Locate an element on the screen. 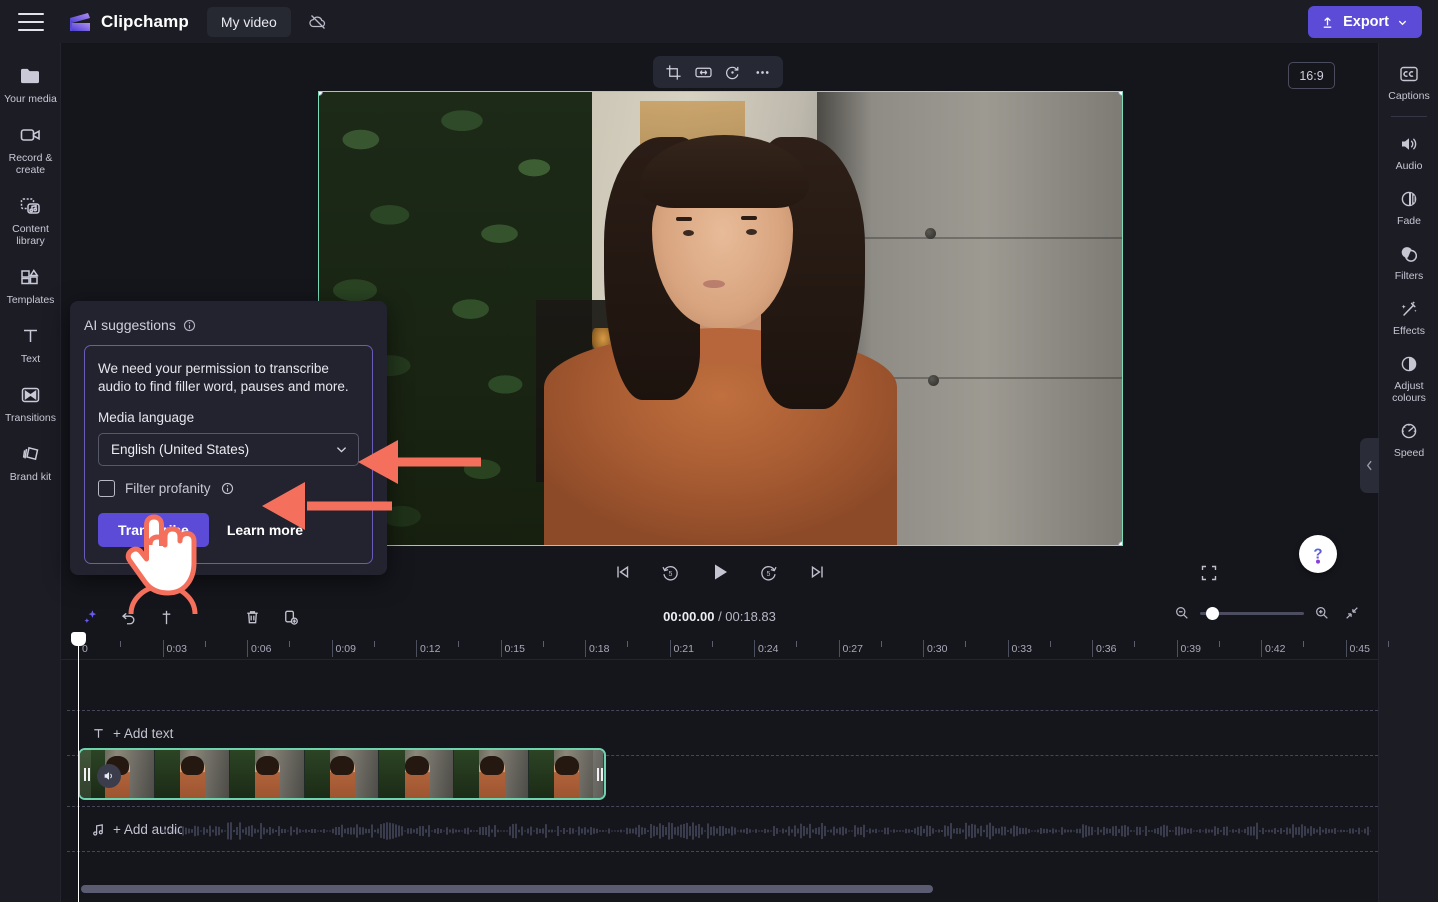 This screenshot has width=1438, height=902. right-item-captions: Captions is located at coordinates (1408, 82).